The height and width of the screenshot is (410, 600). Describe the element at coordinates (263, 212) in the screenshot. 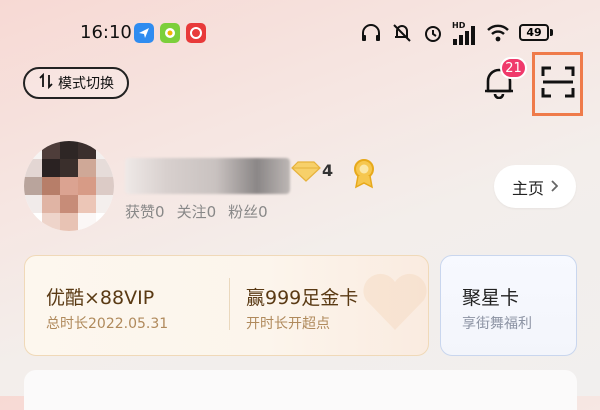

I see `fans-value: 0` at that location.